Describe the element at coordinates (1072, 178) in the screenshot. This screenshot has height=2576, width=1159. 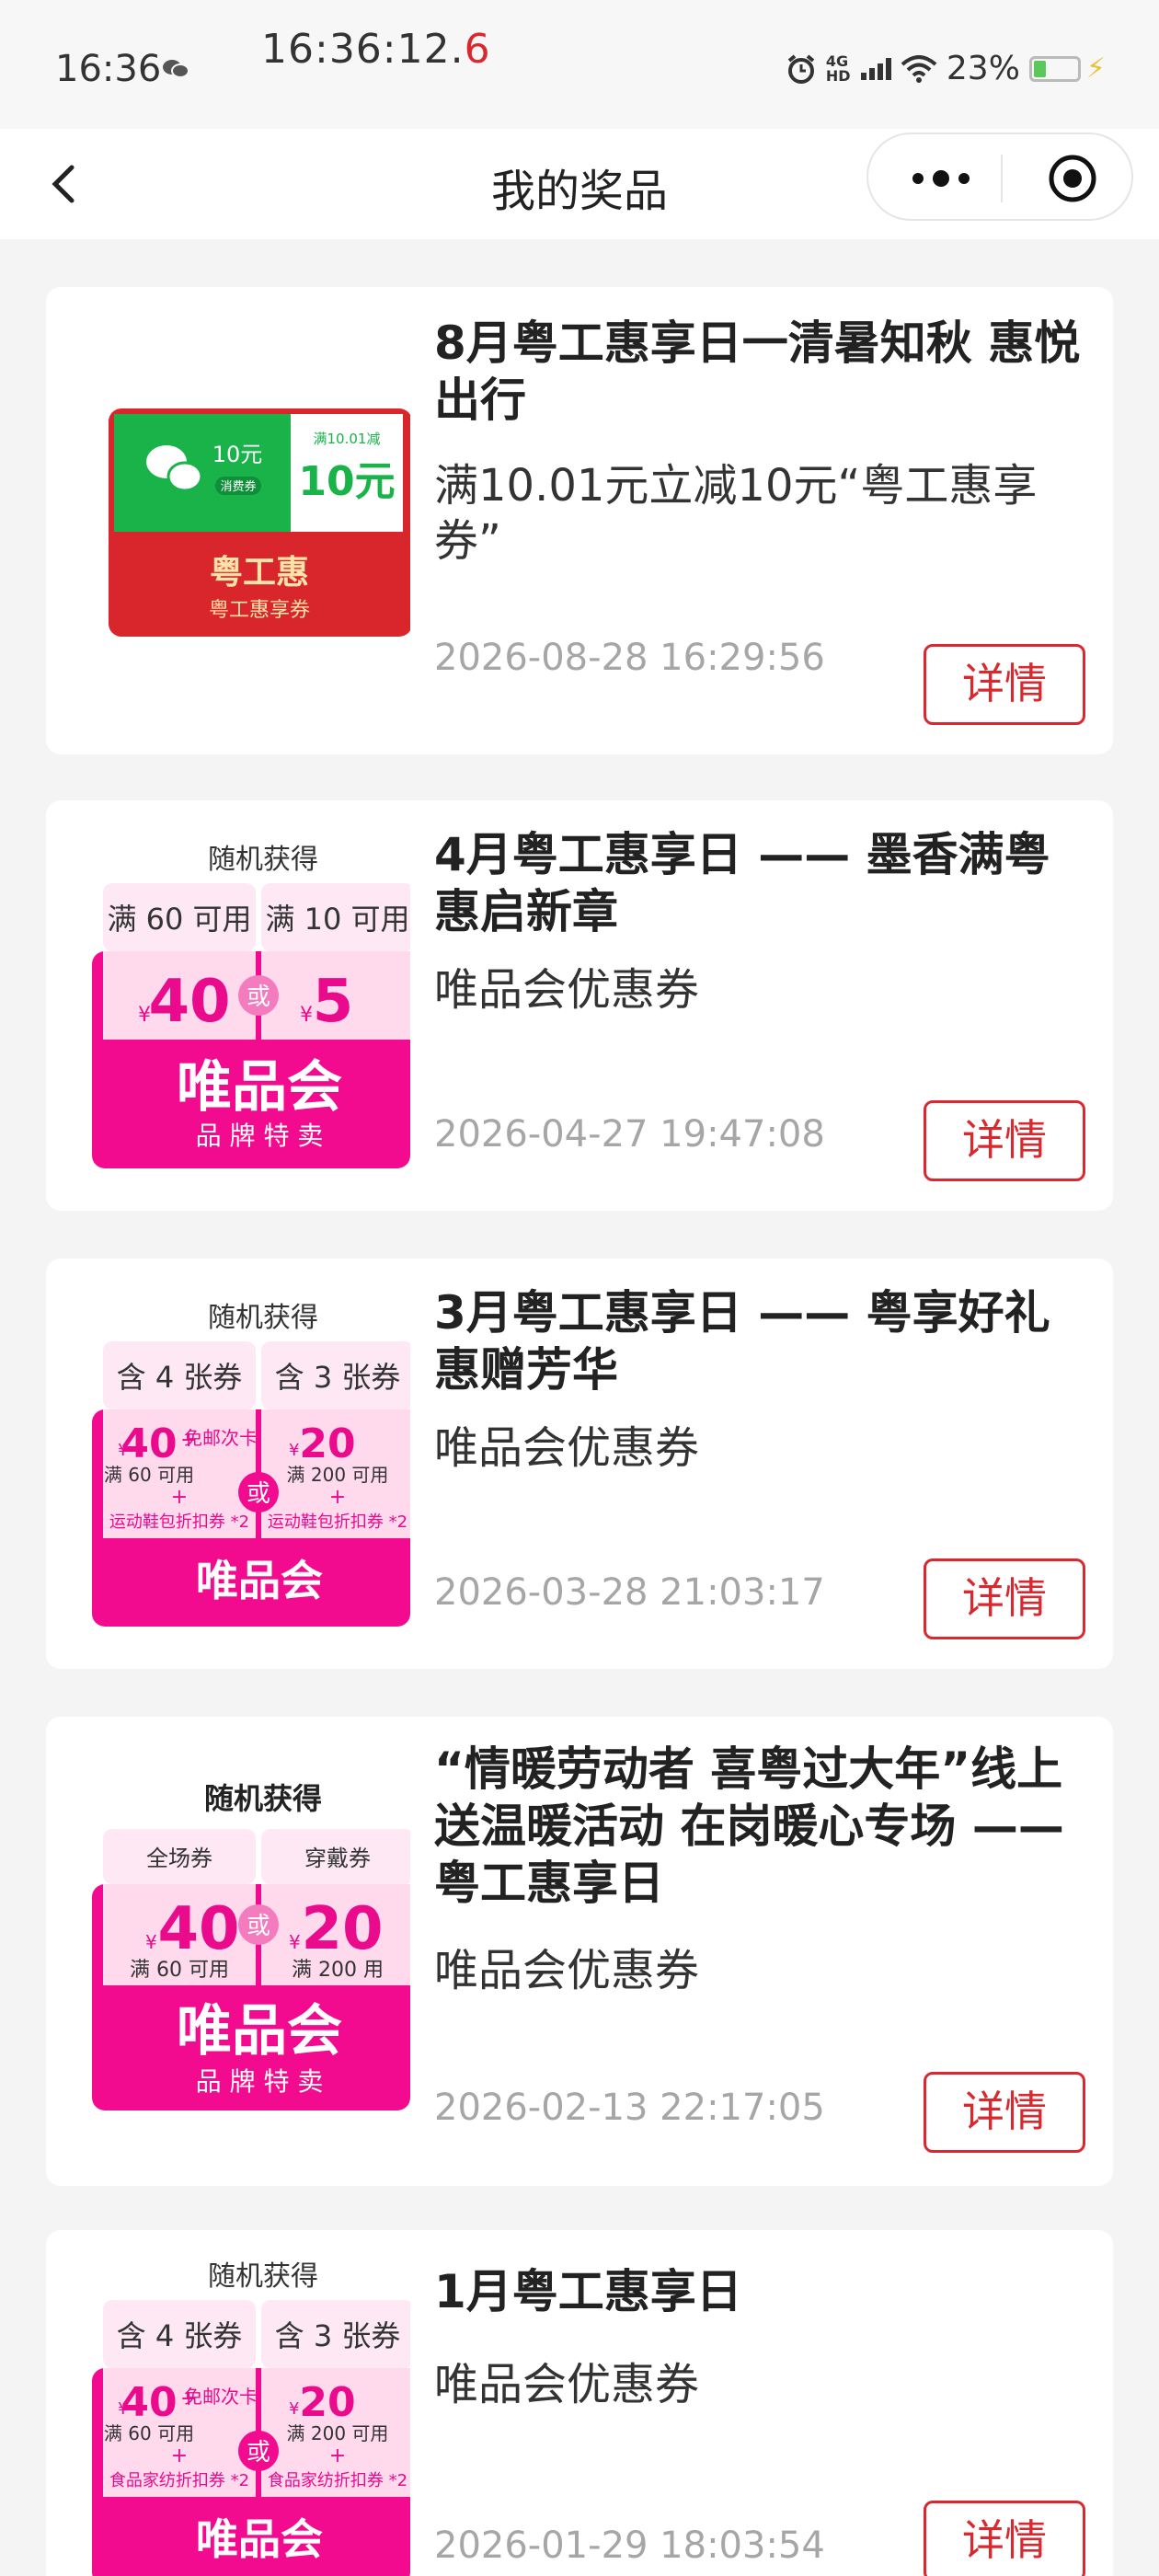
I see `target-icon` at that location.